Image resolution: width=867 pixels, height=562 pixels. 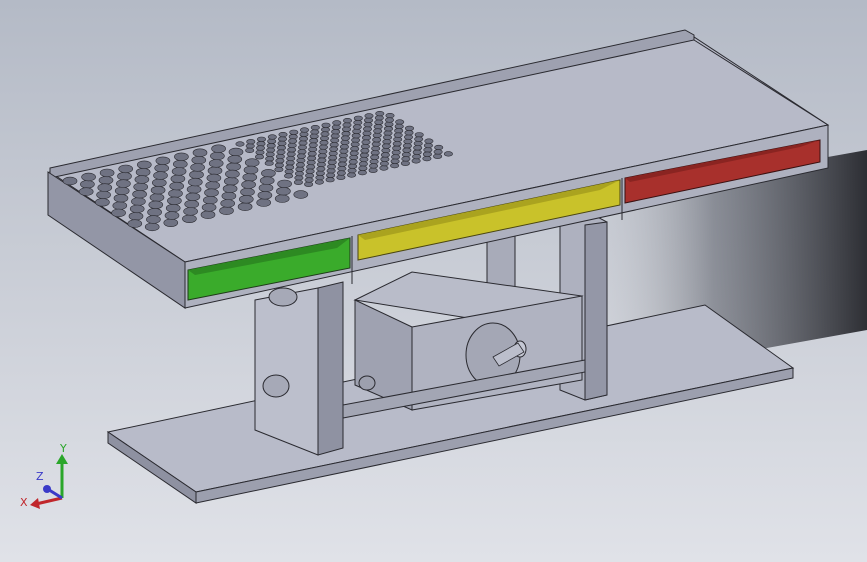 What do you see at coordinates (283, 297) in the screenshot?
I see `frame-bolt-upper` at bounding box center [283, 297].